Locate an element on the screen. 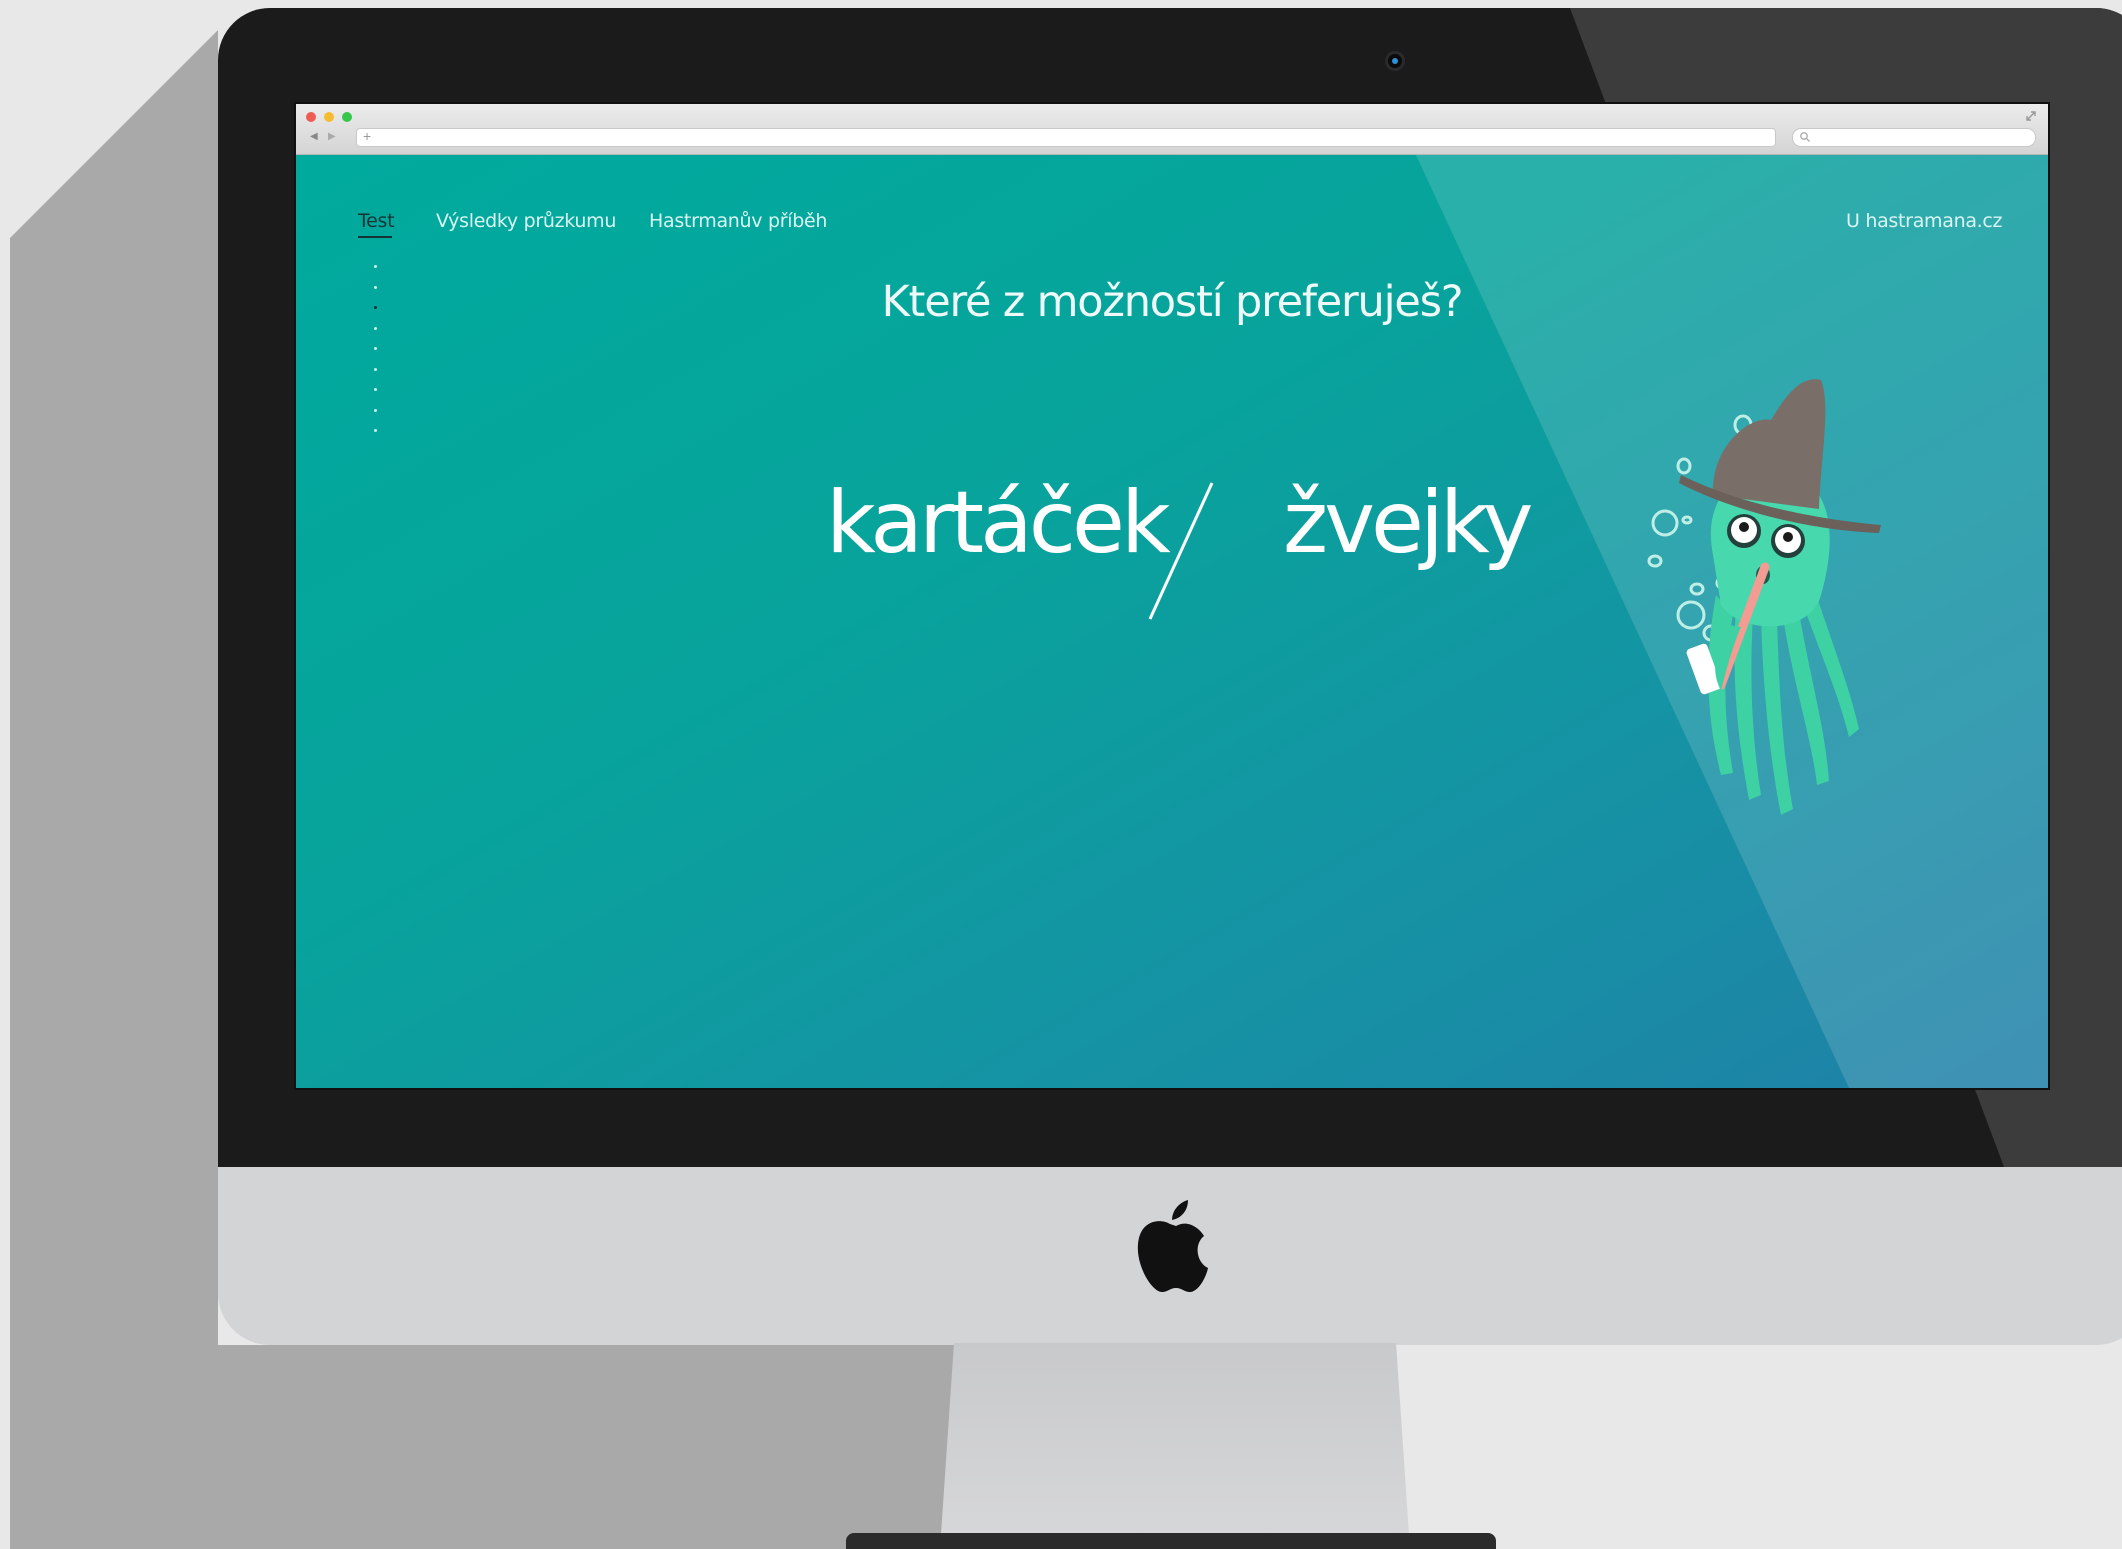 The image size is (2122, 1549). webcam-icon is located at coordinates (1395, 61).